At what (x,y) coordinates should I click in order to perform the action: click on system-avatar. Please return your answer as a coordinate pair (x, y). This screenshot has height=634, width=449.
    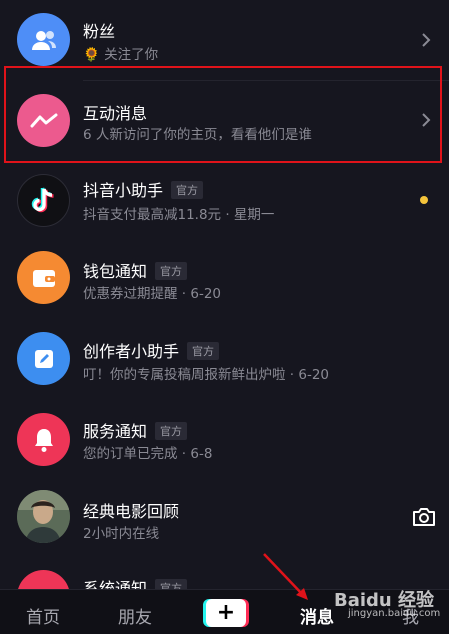
    Looking at the image, I should click on (43, 579).